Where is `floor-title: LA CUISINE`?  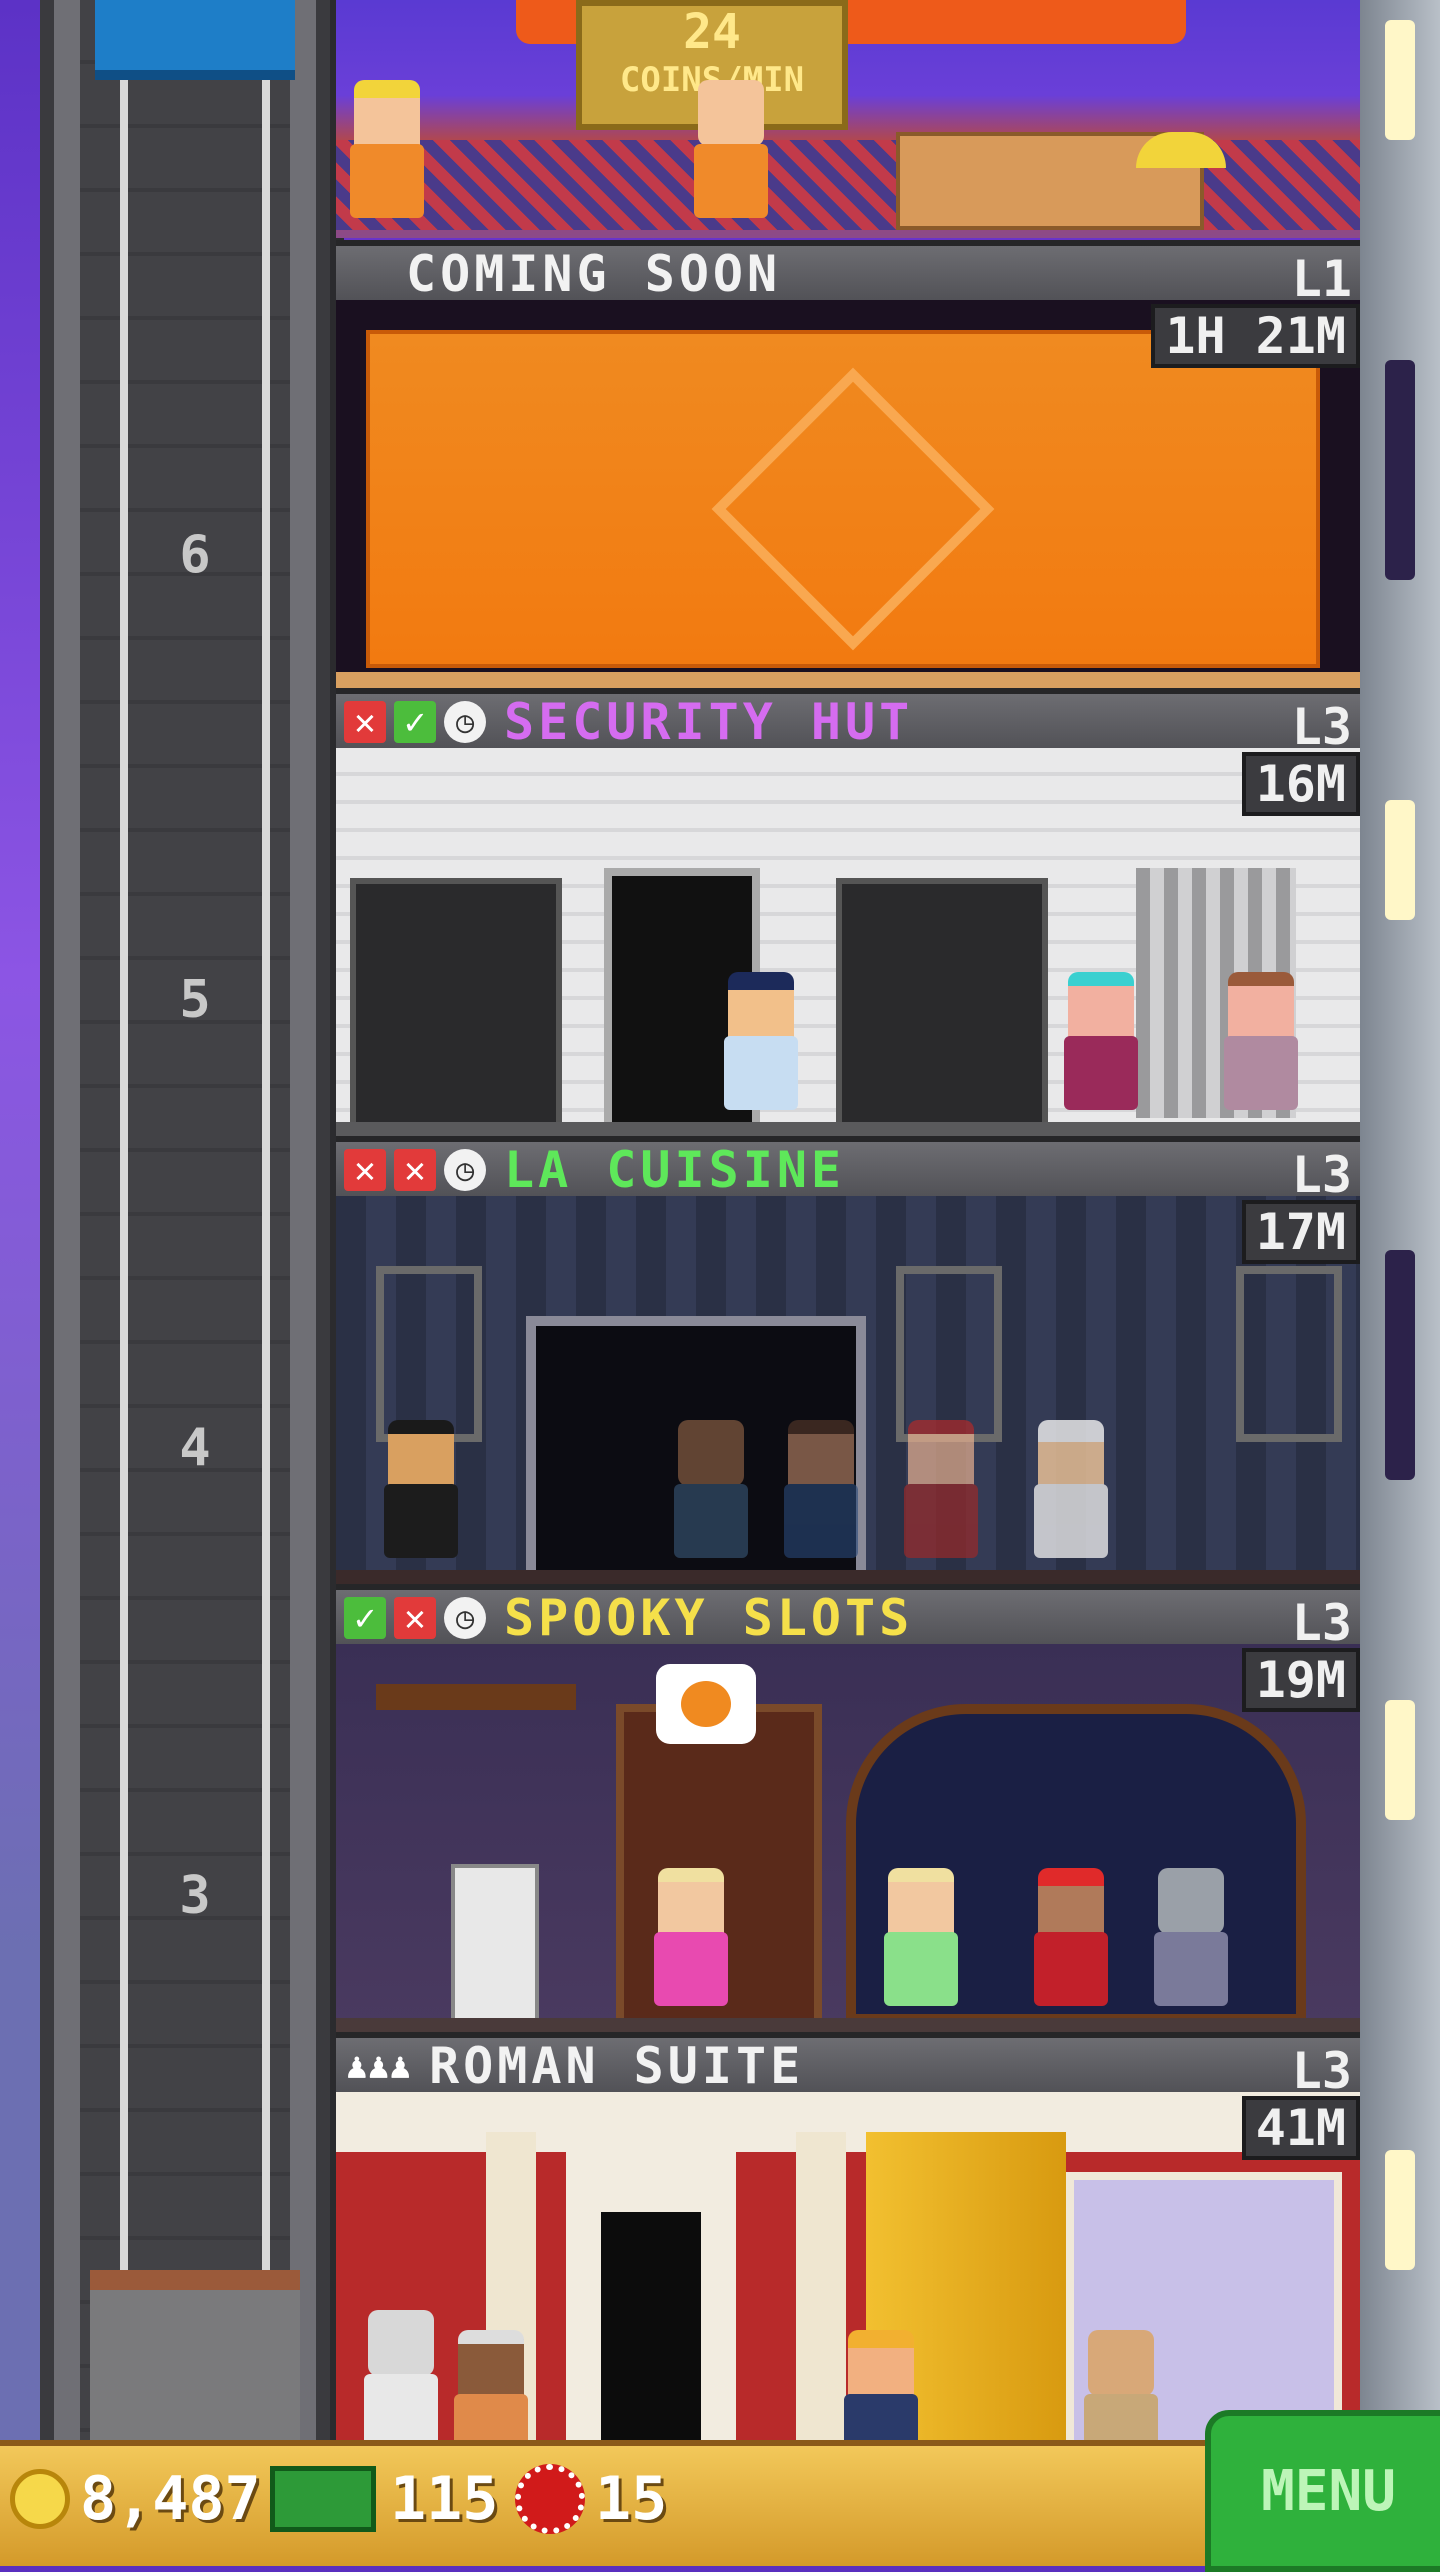 floor-title: LA CUISINE is located at coordinates (675, 1170).